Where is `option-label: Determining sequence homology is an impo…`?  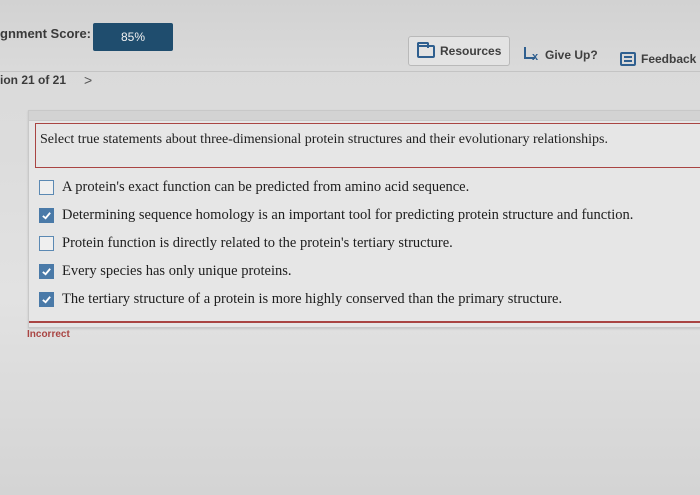 option-label: Determining sequence homology is an impo… is located at coordinates (348, 214).